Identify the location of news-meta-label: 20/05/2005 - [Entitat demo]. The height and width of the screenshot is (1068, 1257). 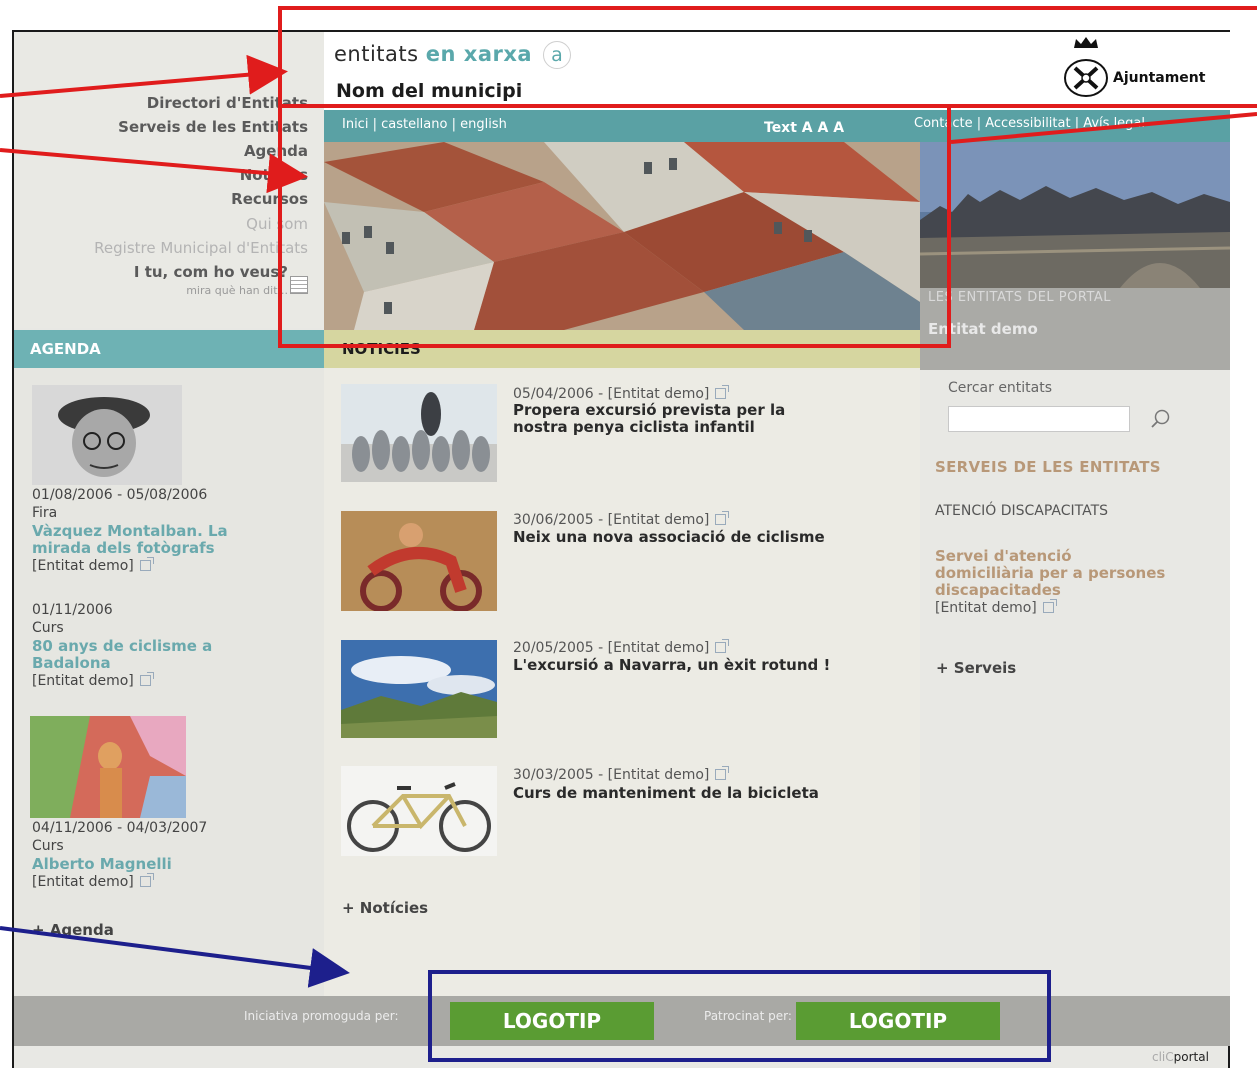
(611, 648).